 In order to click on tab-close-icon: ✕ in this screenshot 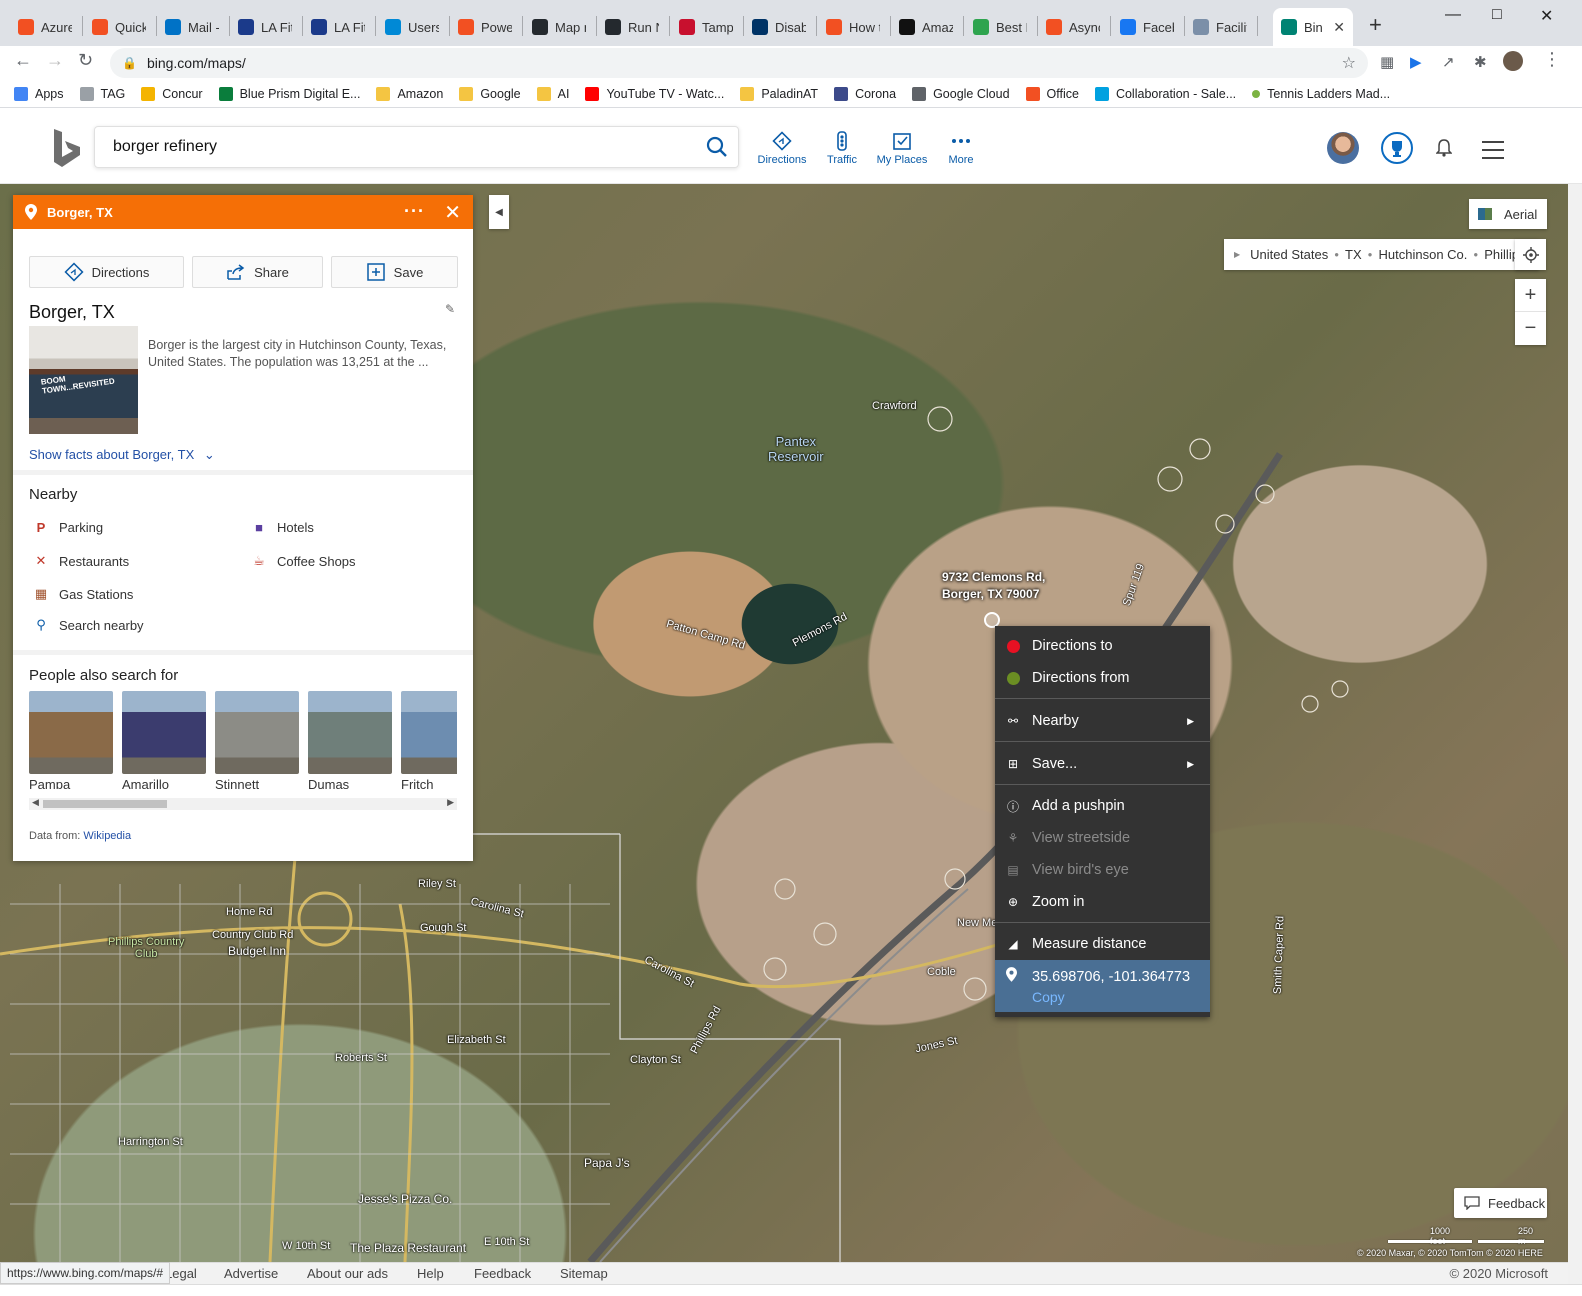, I will do `click(1339, 27)`.